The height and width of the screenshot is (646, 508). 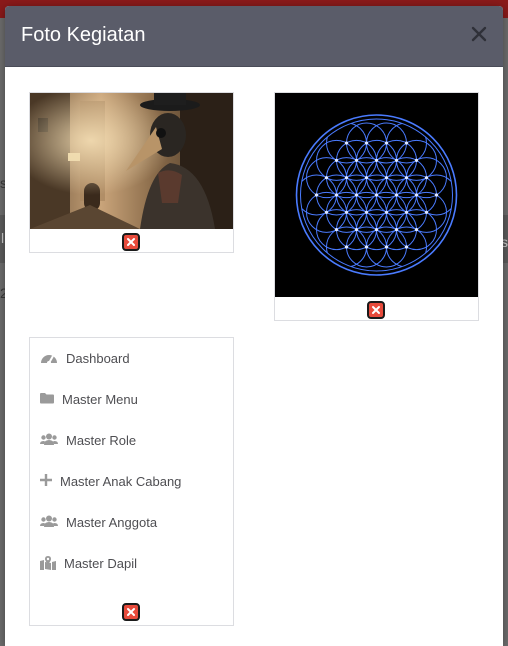 I want to click on menu-item-master-menu: Master Menu, so click(x=89, y=399).